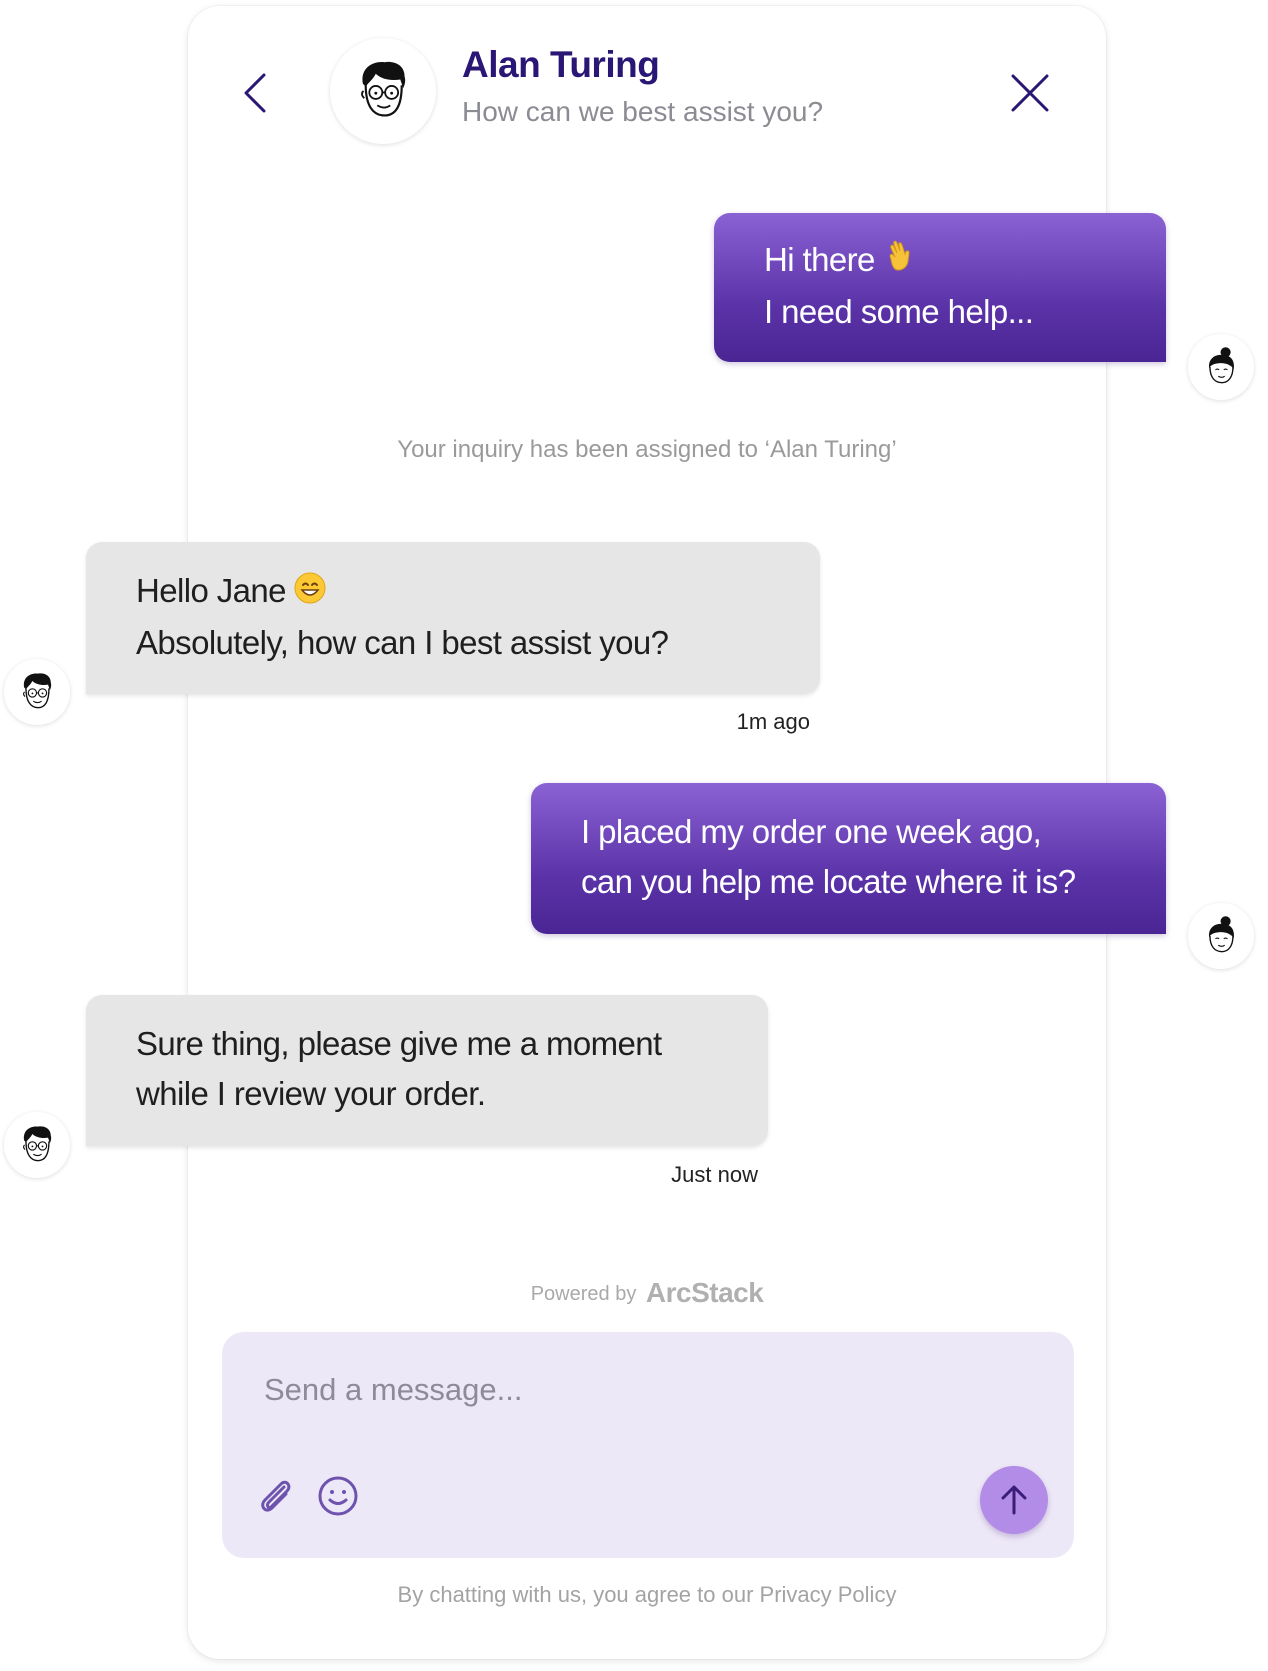  I want to click on emoji-button, so click(338, 1496).